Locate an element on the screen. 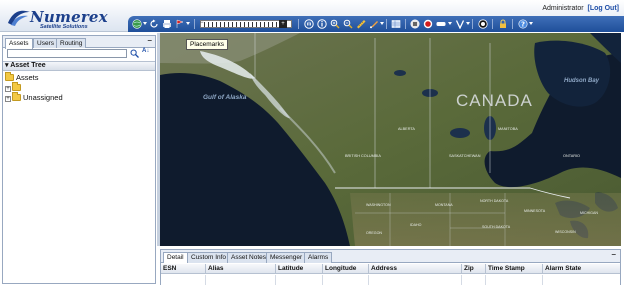 This screenshot has width=624, height=286. info-icon is located at coordinates (322, 24).